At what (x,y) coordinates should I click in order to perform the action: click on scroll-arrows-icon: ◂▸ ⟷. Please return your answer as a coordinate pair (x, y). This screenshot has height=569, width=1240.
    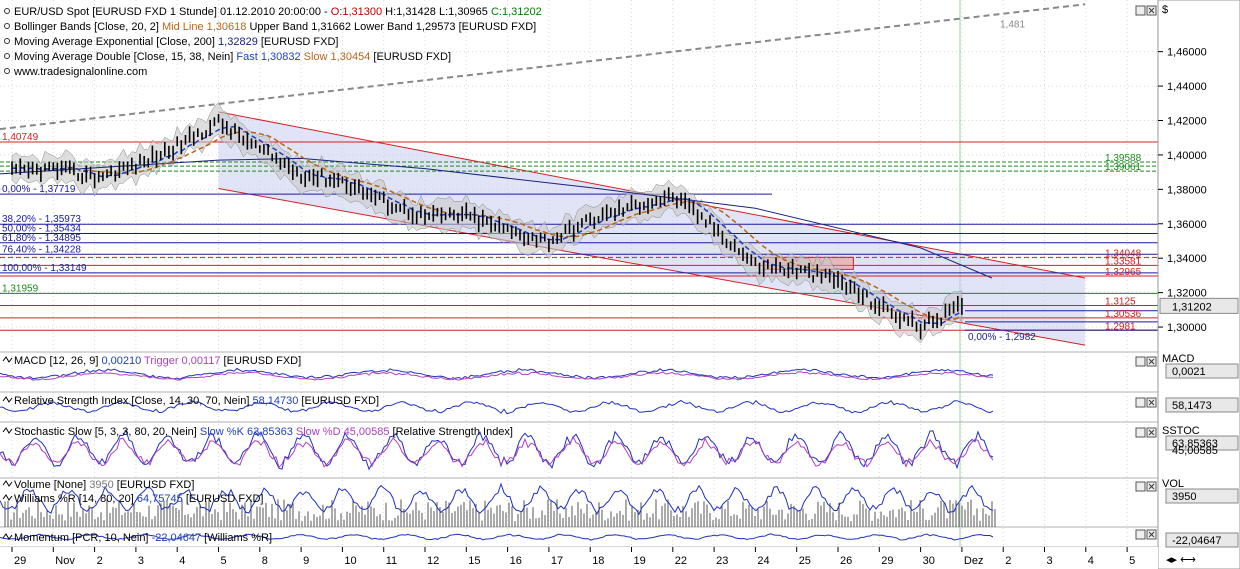
    Looking at the image, I should click on (1181, 560).